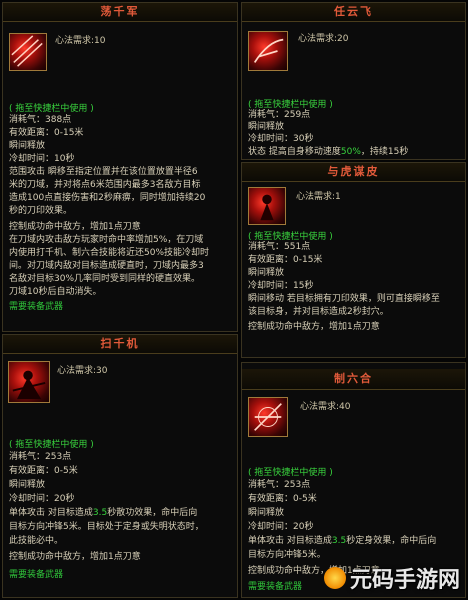 This screenshot has width=468, height=600. I want to click on cooldown-line: 冷却时间：10秒, so click(42, 159).